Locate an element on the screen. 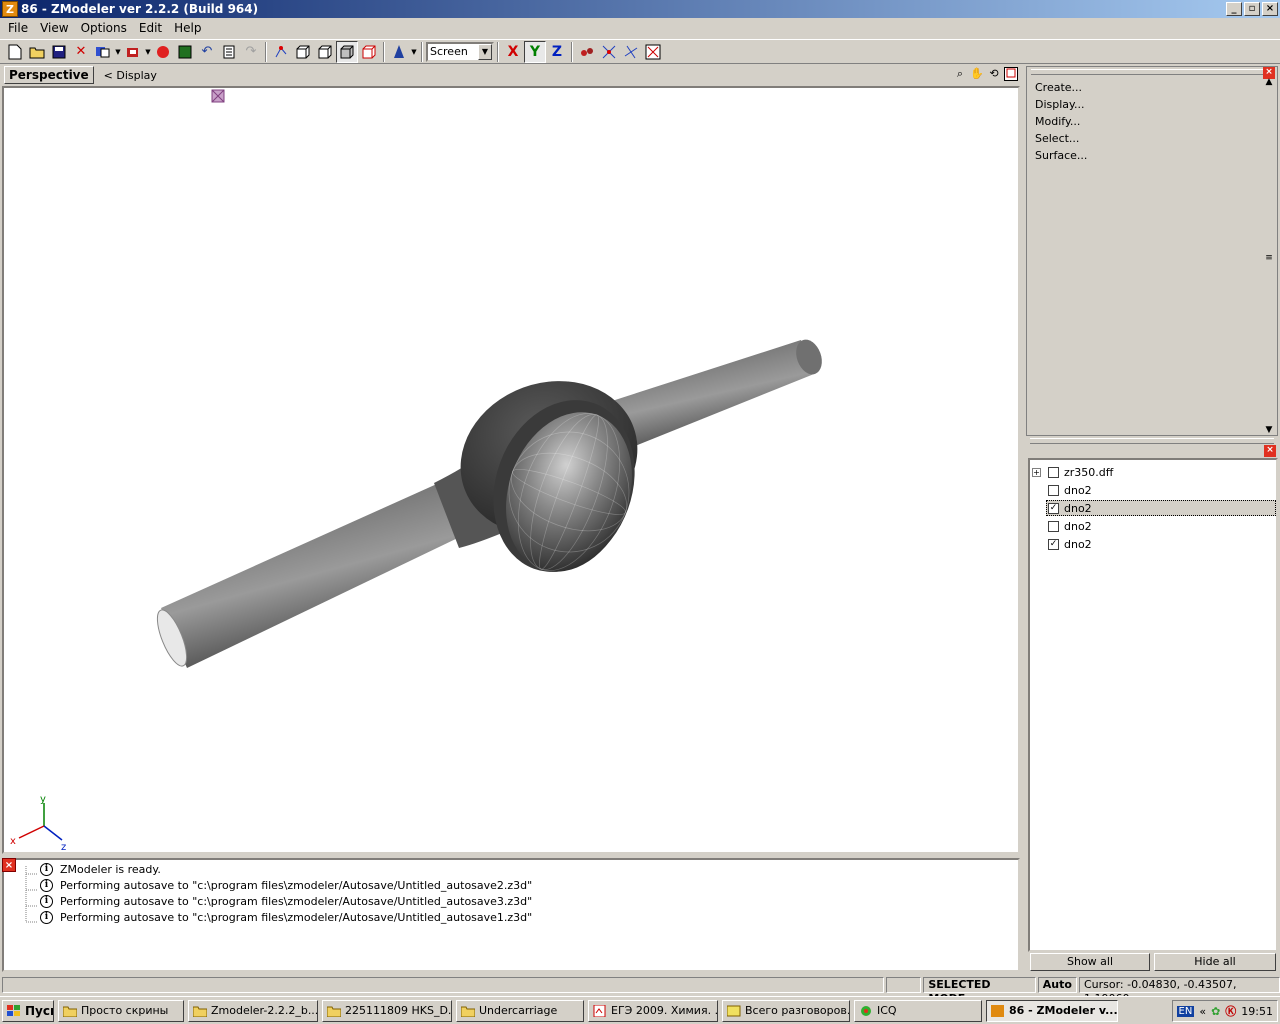  pivot-icon is located at coordinates (399, 52).